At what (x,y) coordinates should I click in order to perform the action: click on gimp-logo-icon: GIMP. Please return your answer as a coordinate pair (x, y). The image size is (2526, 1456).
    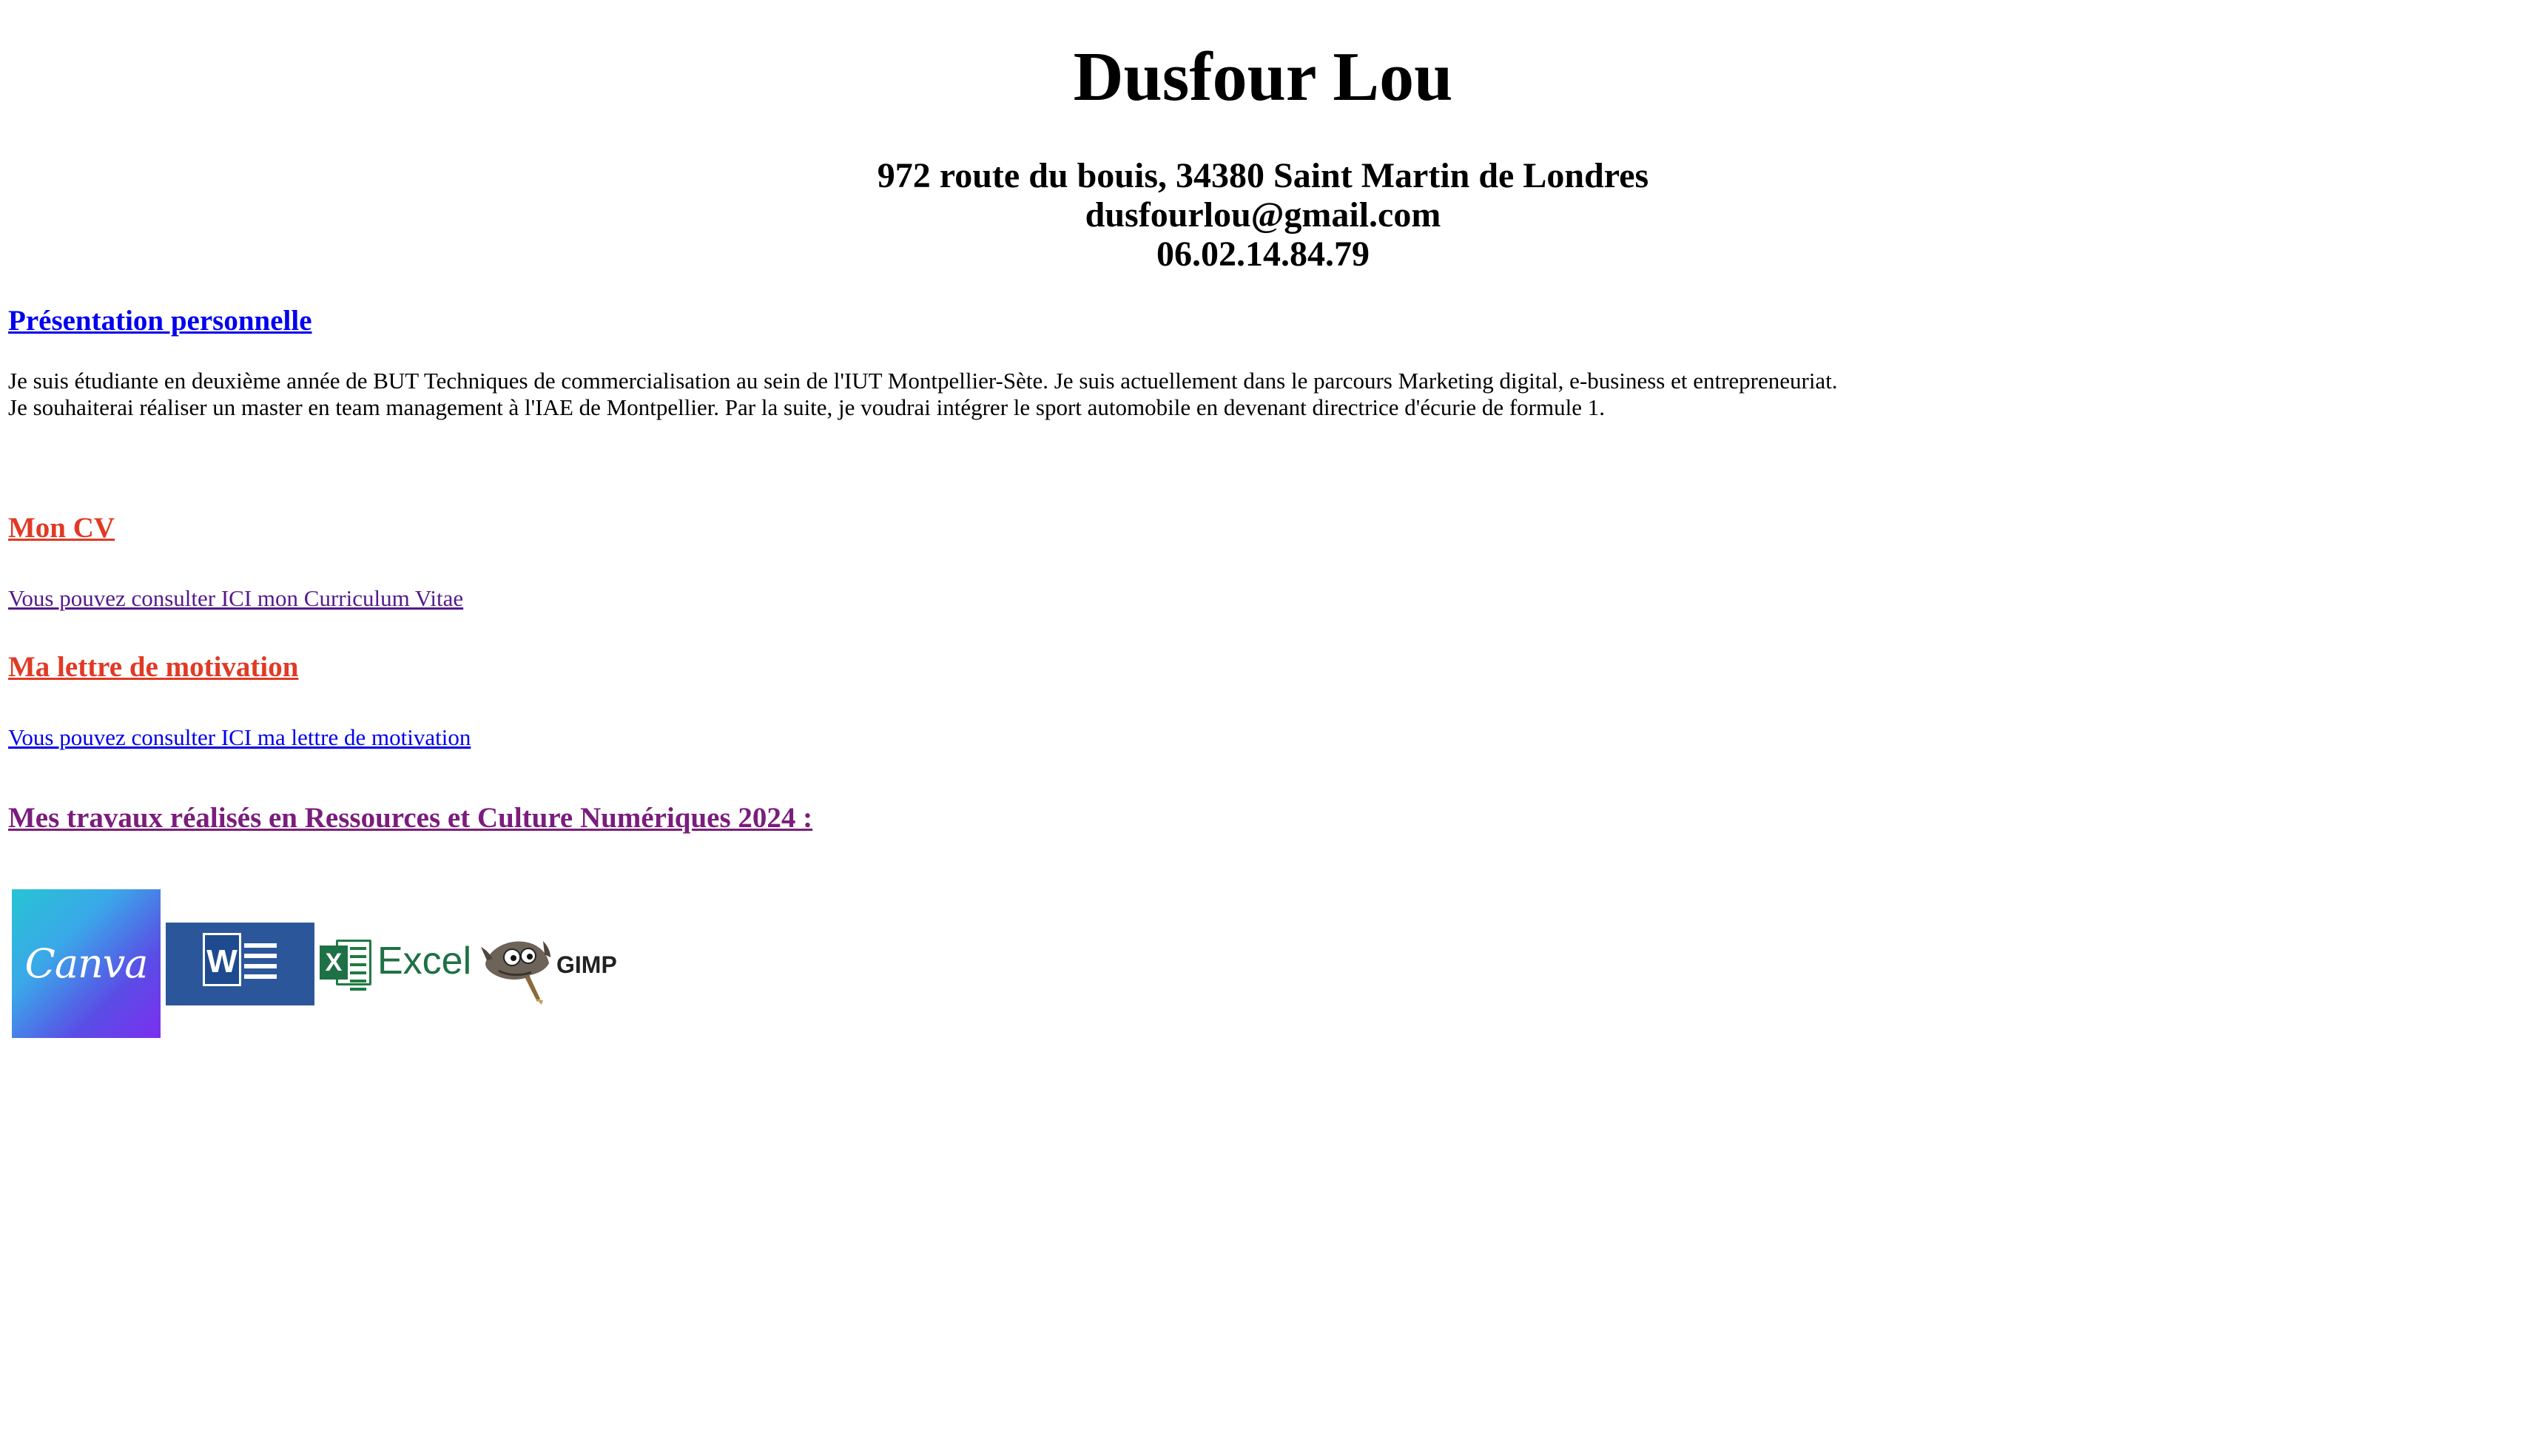
    Looking at the image, I should click on (550, 965).